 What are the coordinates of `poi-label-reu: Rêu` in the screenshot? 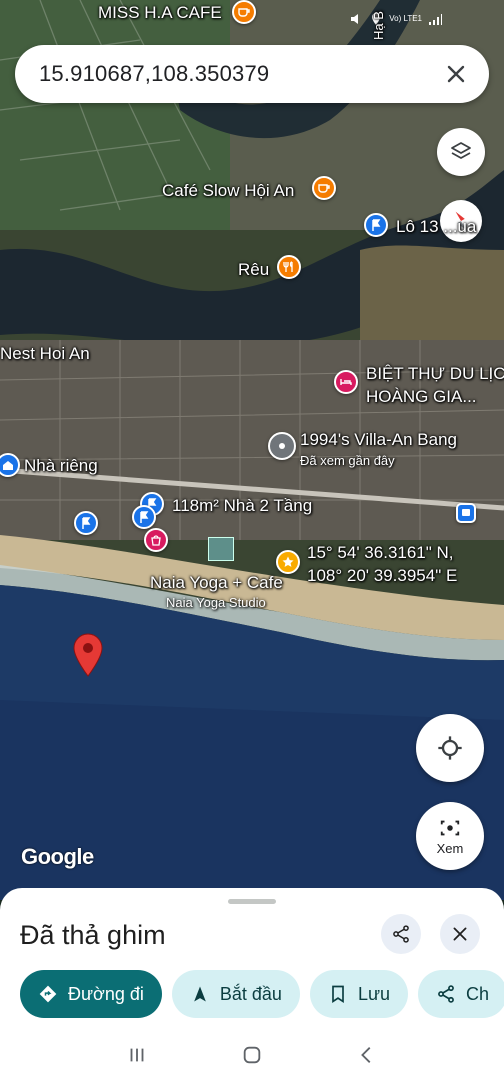 It's located at (253, 270).